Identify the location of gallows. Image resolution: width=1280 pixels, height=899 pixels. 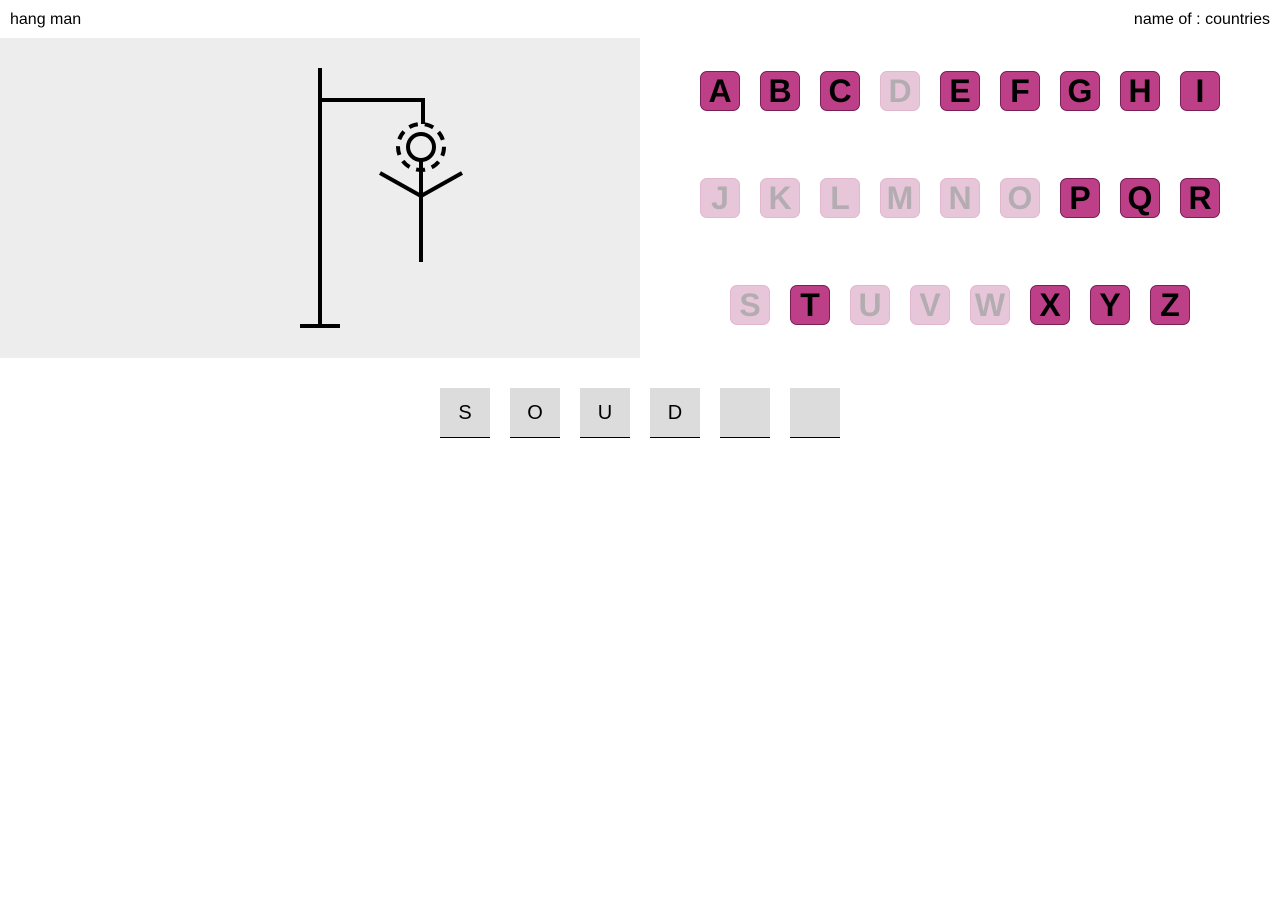
(362, 198).